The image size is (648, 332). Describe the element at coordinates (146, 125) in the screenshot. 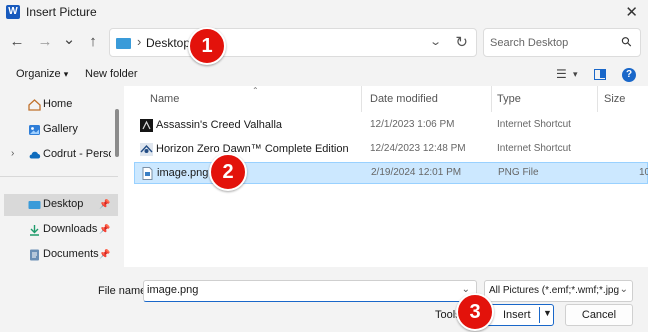

I see `ubisoft-shortcut-icon` at that location.